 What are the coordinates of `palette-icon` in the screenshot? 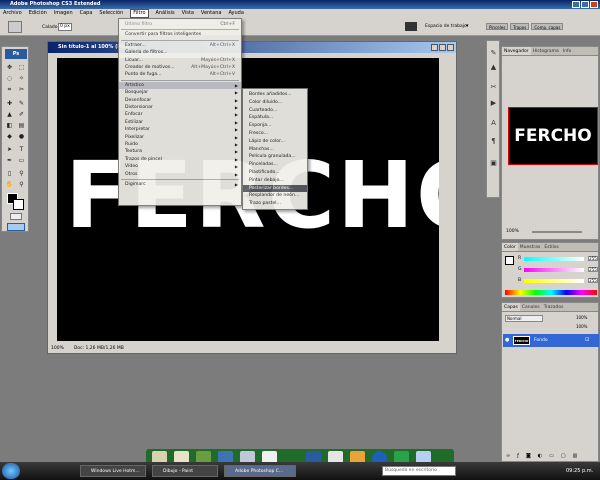 It's located at (411, 26).